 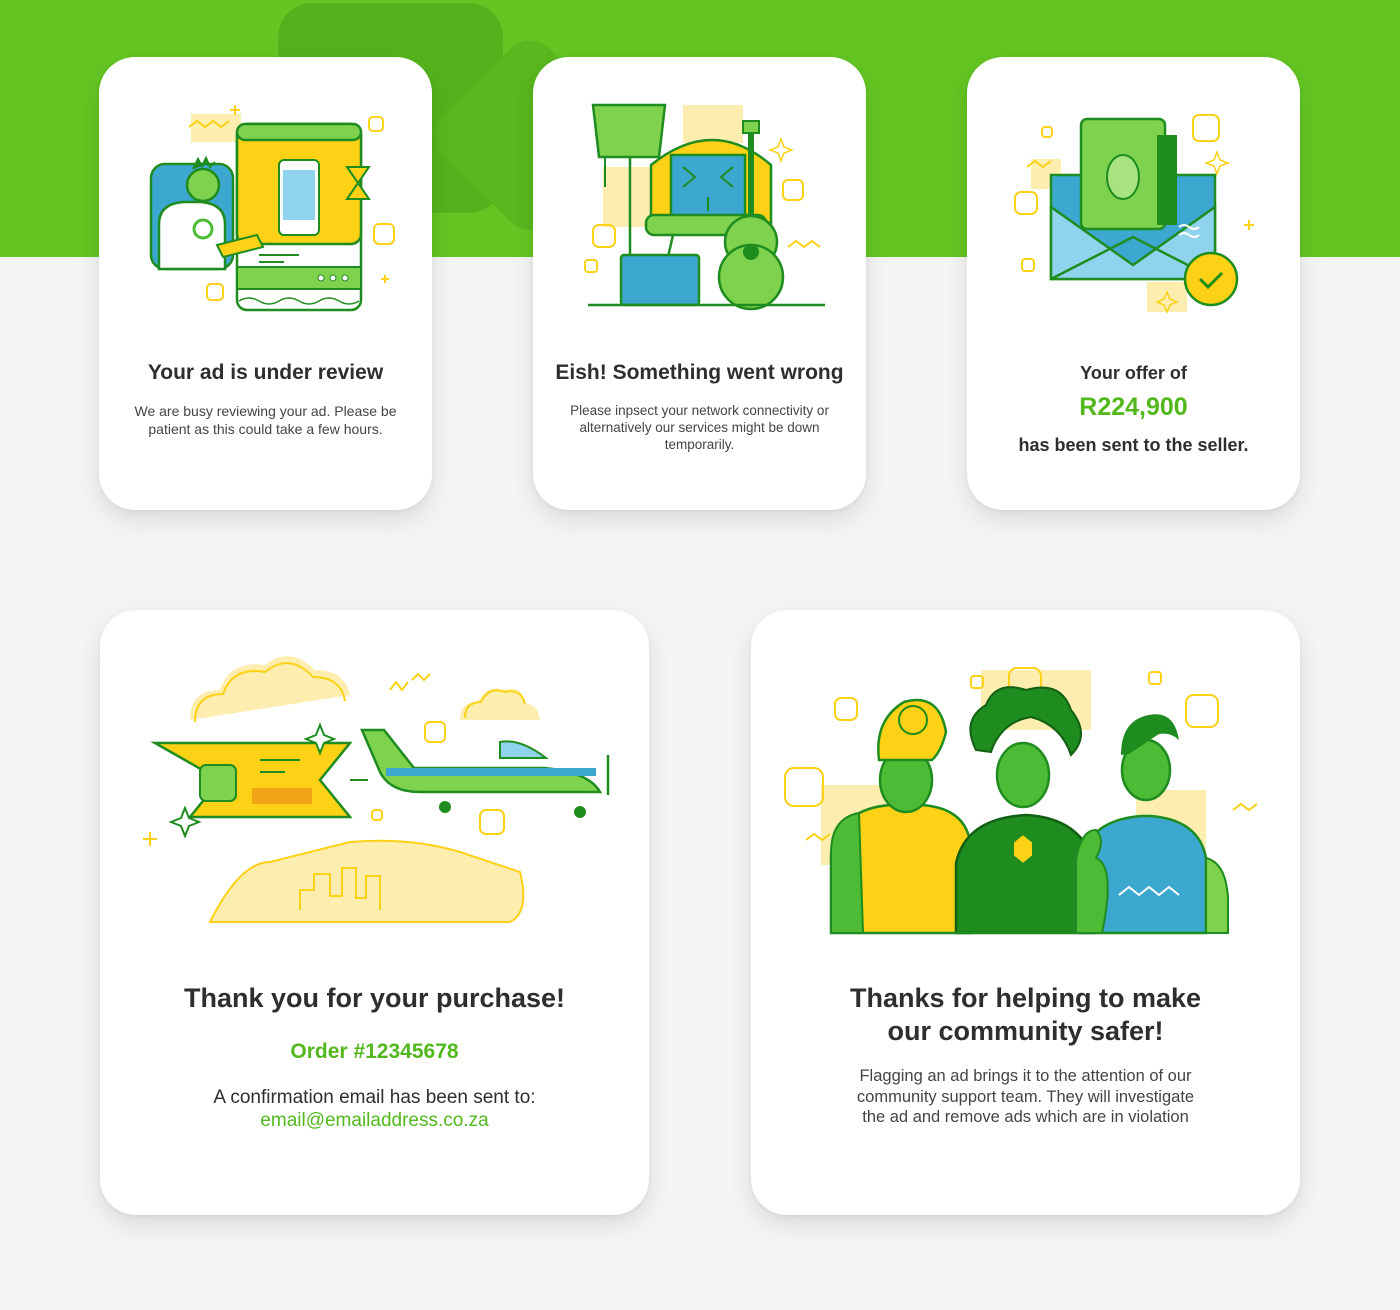 I want to click on person-reviewing-ad-illustration, so click(x=272, y=208).